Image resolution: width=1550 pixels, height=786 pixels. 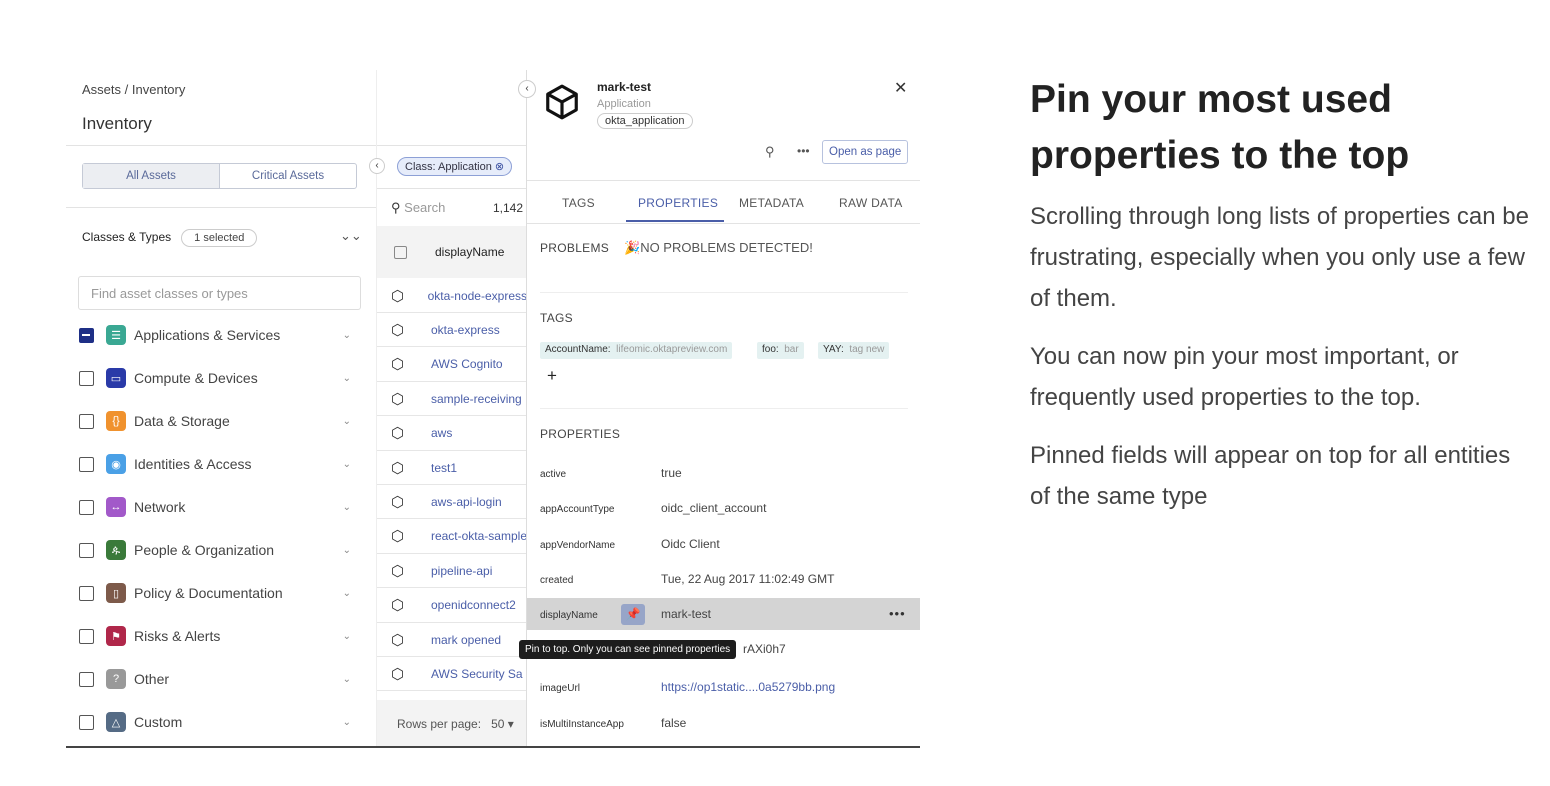 I want to click on table-row: ⬡ react-okta-sample, so click(x=452, y=537).